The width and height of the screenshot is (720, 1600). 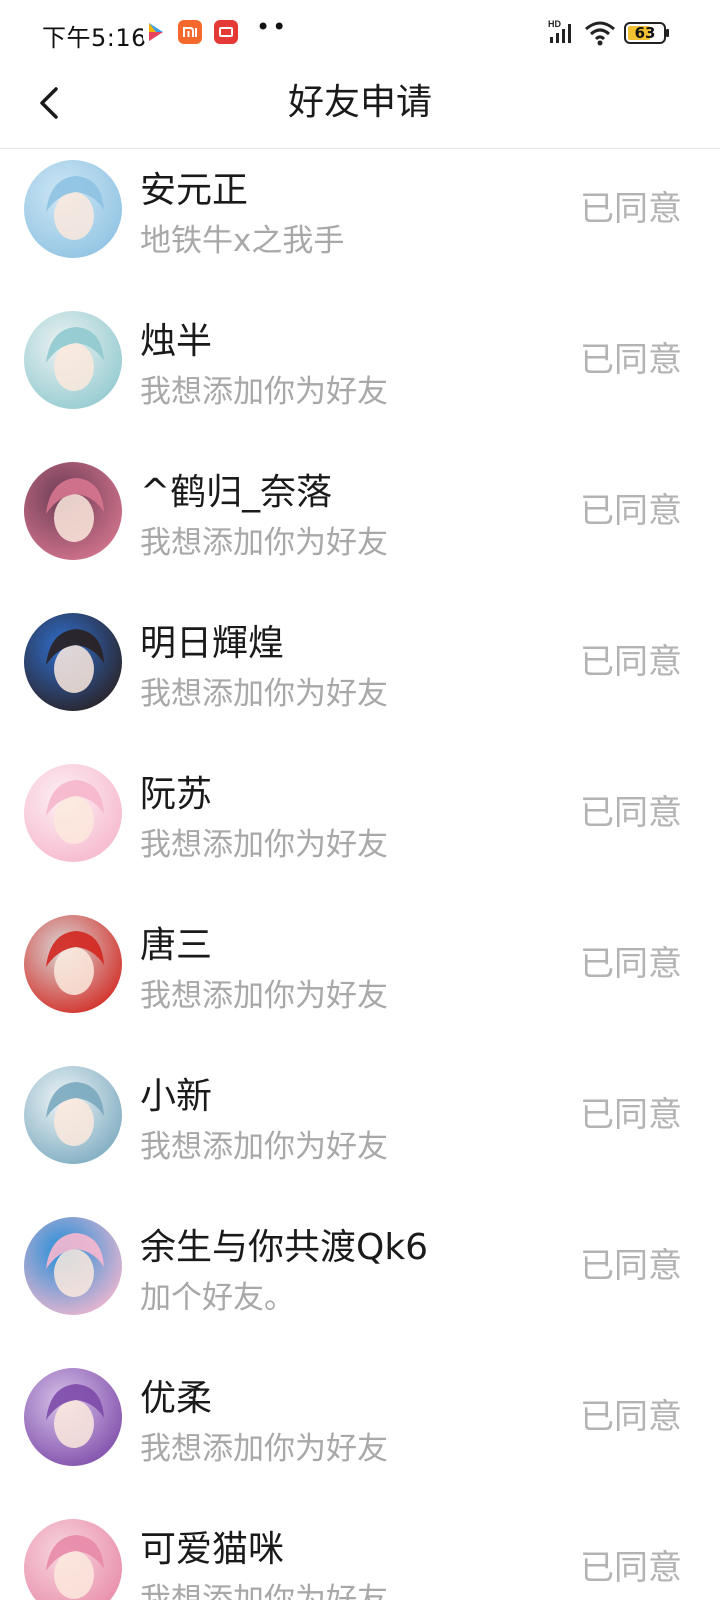 I want to click on status-bar: 下午5:16 •• HD 63, so click(x=360, y=33).